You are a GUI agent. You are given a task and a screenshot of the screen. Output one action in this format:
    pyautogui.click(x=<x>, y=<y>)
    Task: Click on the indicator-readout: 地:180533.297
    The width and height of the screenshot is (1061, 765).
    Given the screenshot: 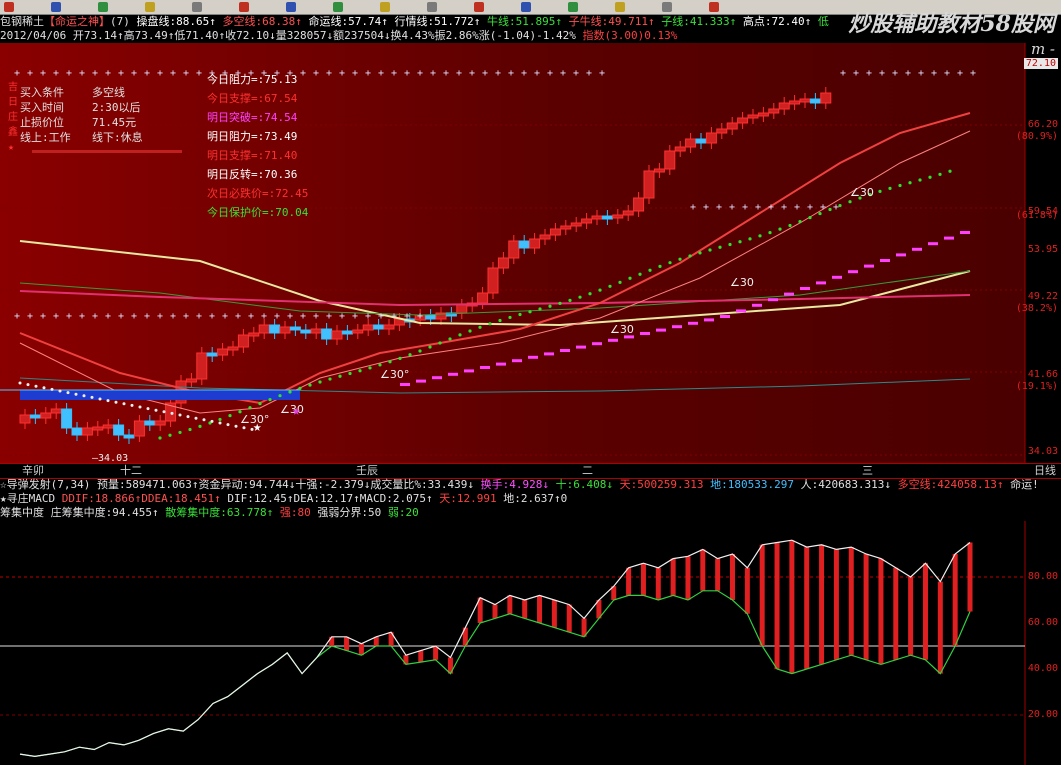 What is the action you would take?
    pyautogui.click(x=755, y=484)
    